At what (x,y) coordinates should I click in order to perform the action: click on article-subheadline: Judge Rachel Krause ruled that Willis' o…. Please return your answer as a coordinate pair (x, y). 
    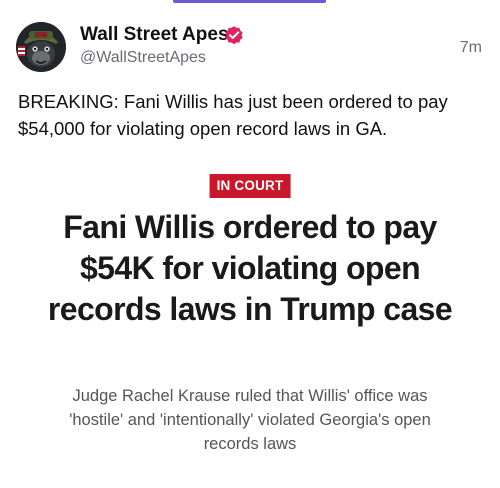
    Looking at the image, I should click on (250, 420).